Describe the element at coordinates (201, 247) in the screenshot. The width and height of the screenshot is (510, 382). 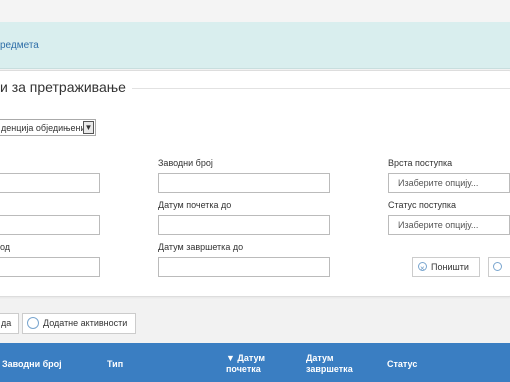
I see `datum-zavrsetka-do-label: Датум завршетка до` at that location.